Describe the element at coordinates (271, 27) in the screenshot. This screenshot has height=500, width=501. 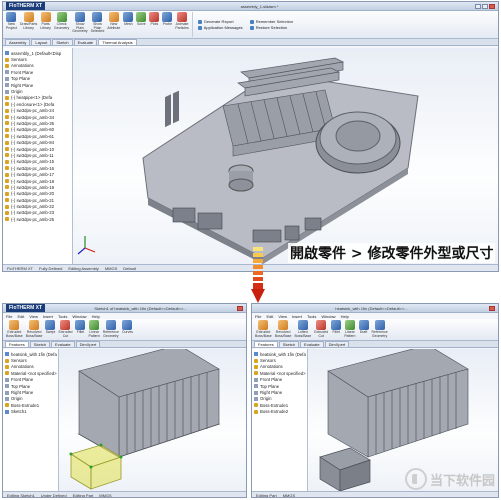
I see `ribbon-list-item: Restore Selection` at that location.